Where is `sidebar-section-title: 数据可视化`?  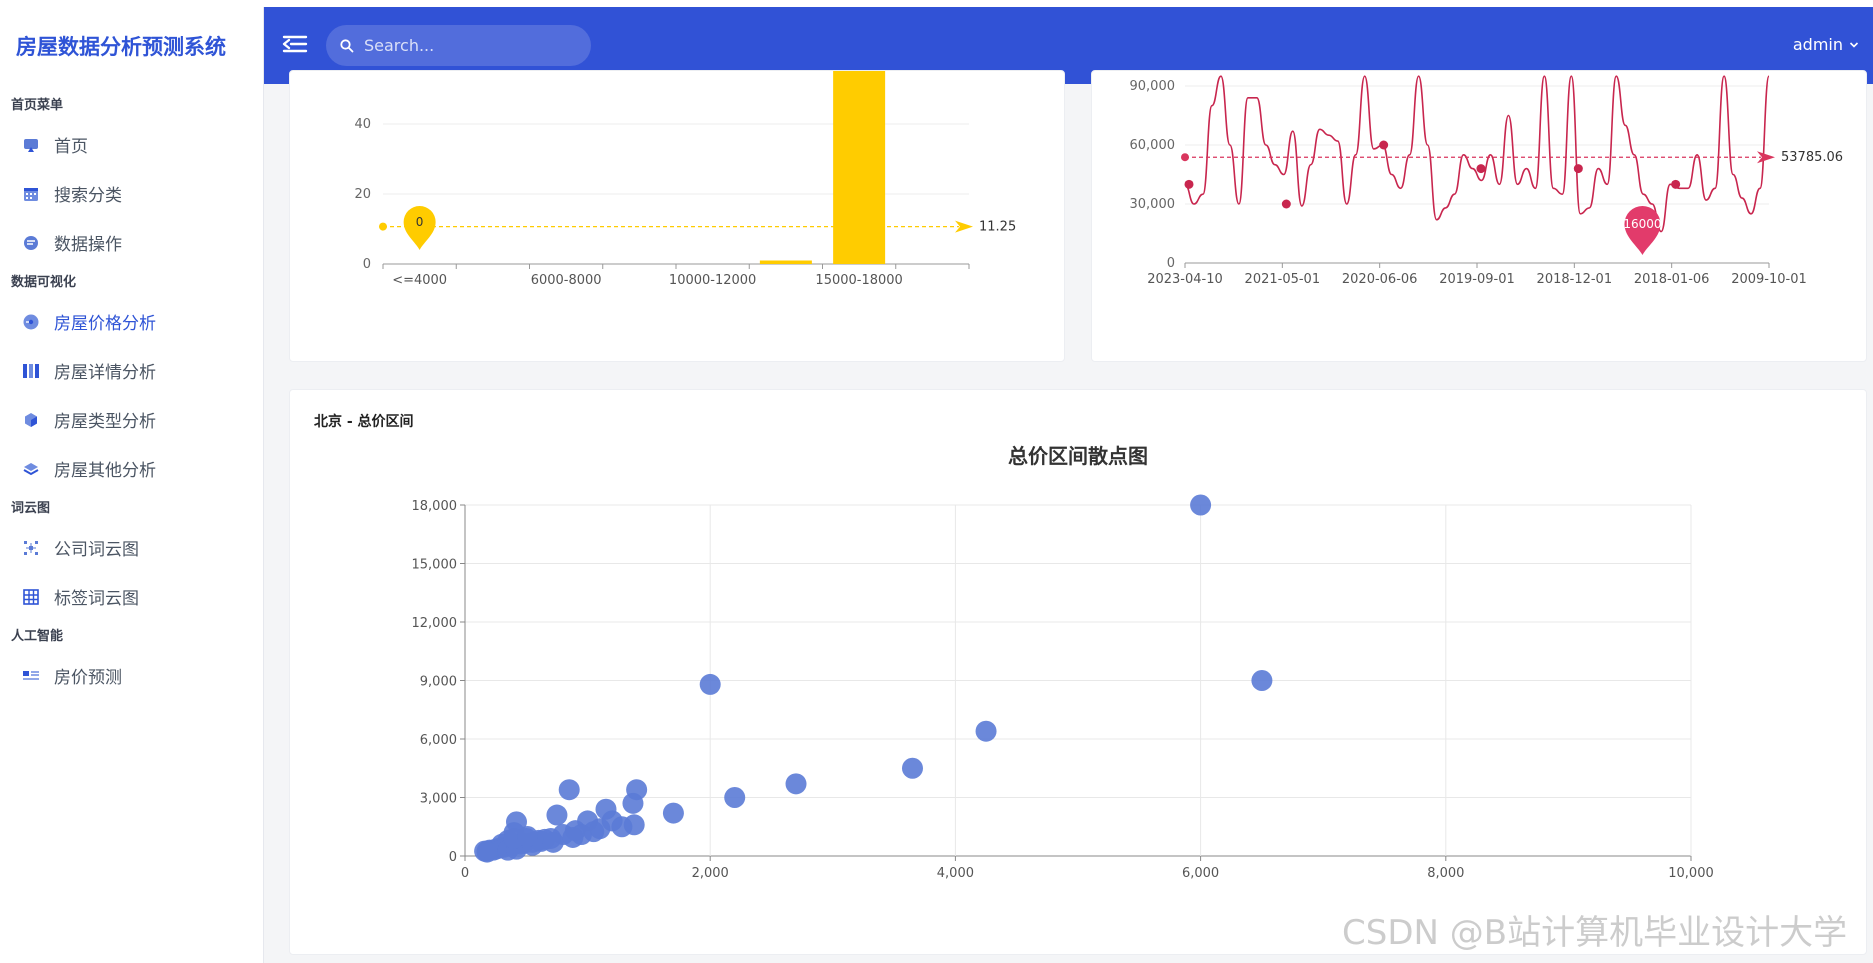
sidebar-section-title: 数据可视化 is located at coordinates (44, 282).